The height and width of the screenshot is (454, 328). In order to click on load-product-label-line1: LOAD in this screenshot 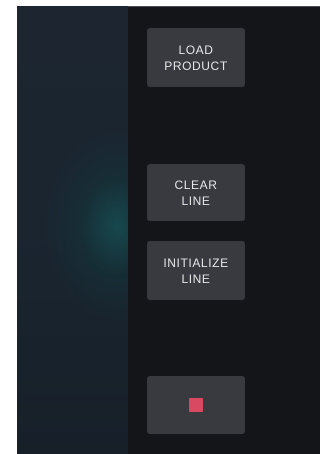, I will do `click(196, 49)`.